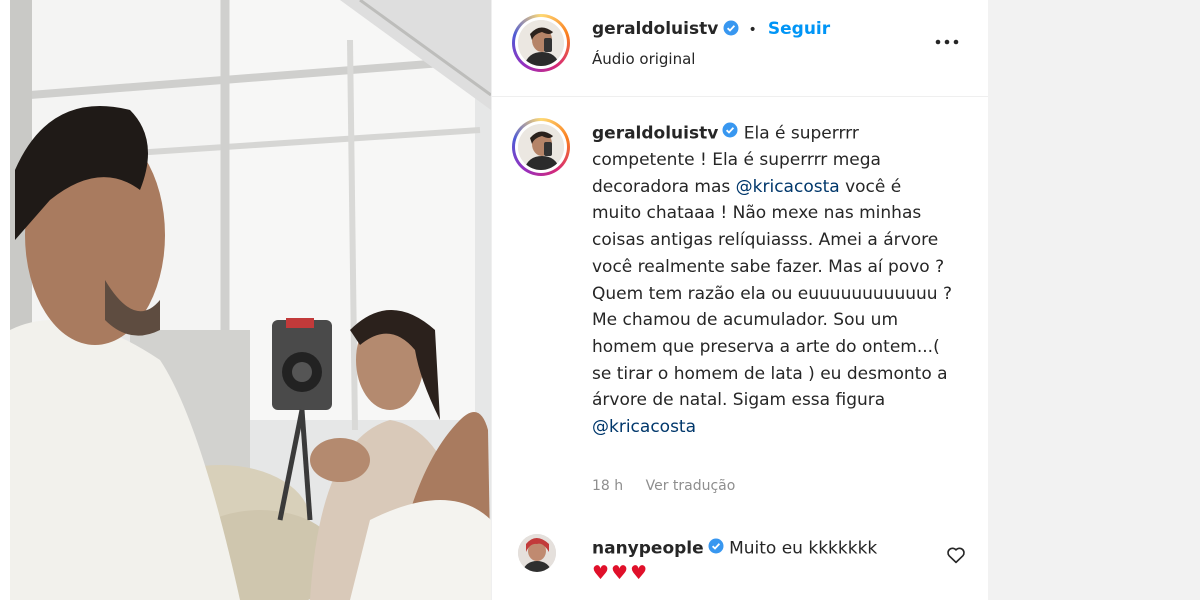  I want to click on heart-outline-icon, so click(956, 555).